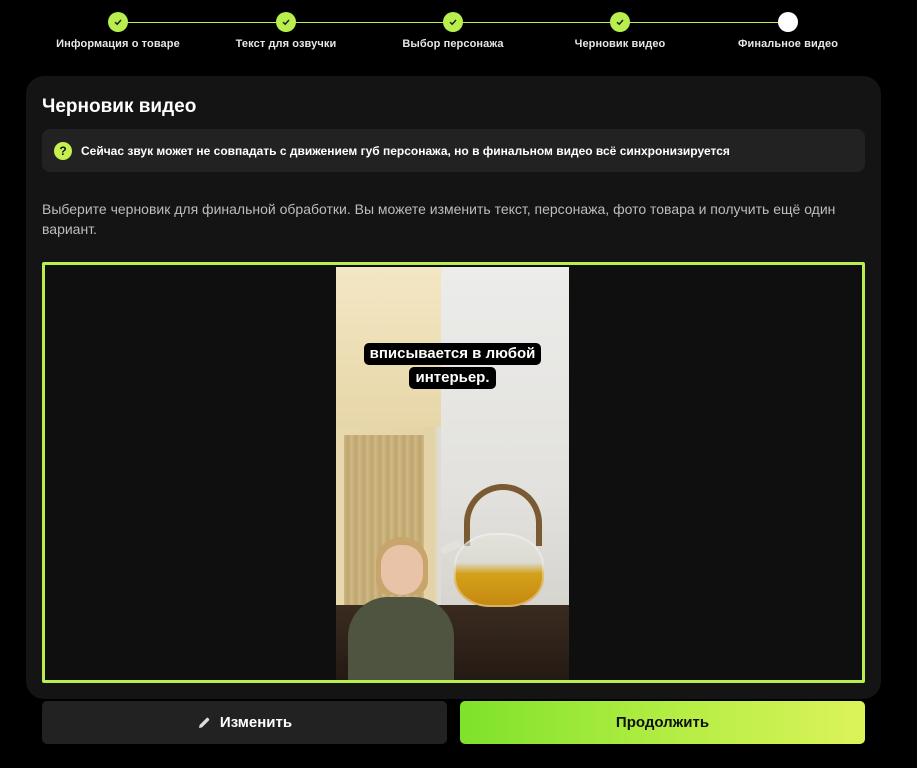 This screenshot has width=917, height=768. I want to click on step-video-draft: Черновик видео, so click(620, 31).